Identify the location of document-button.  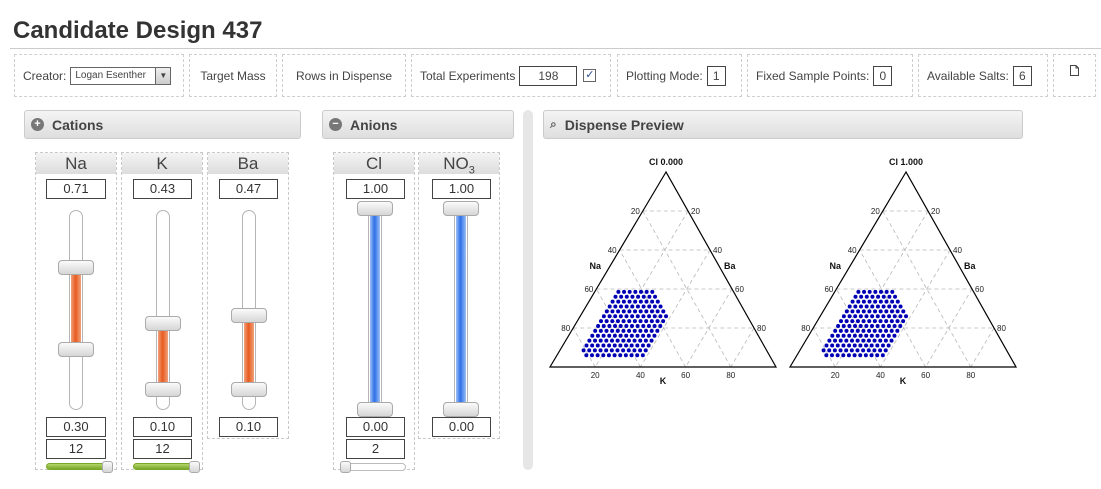
(1074, 75).